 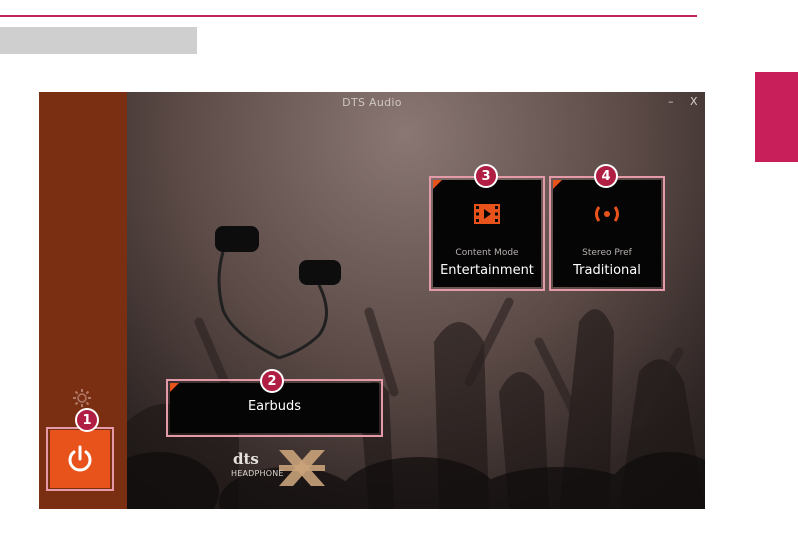 I want to click on stereo-pref-tile: Stereo Pref Traditional, so click(x=607, y=233).